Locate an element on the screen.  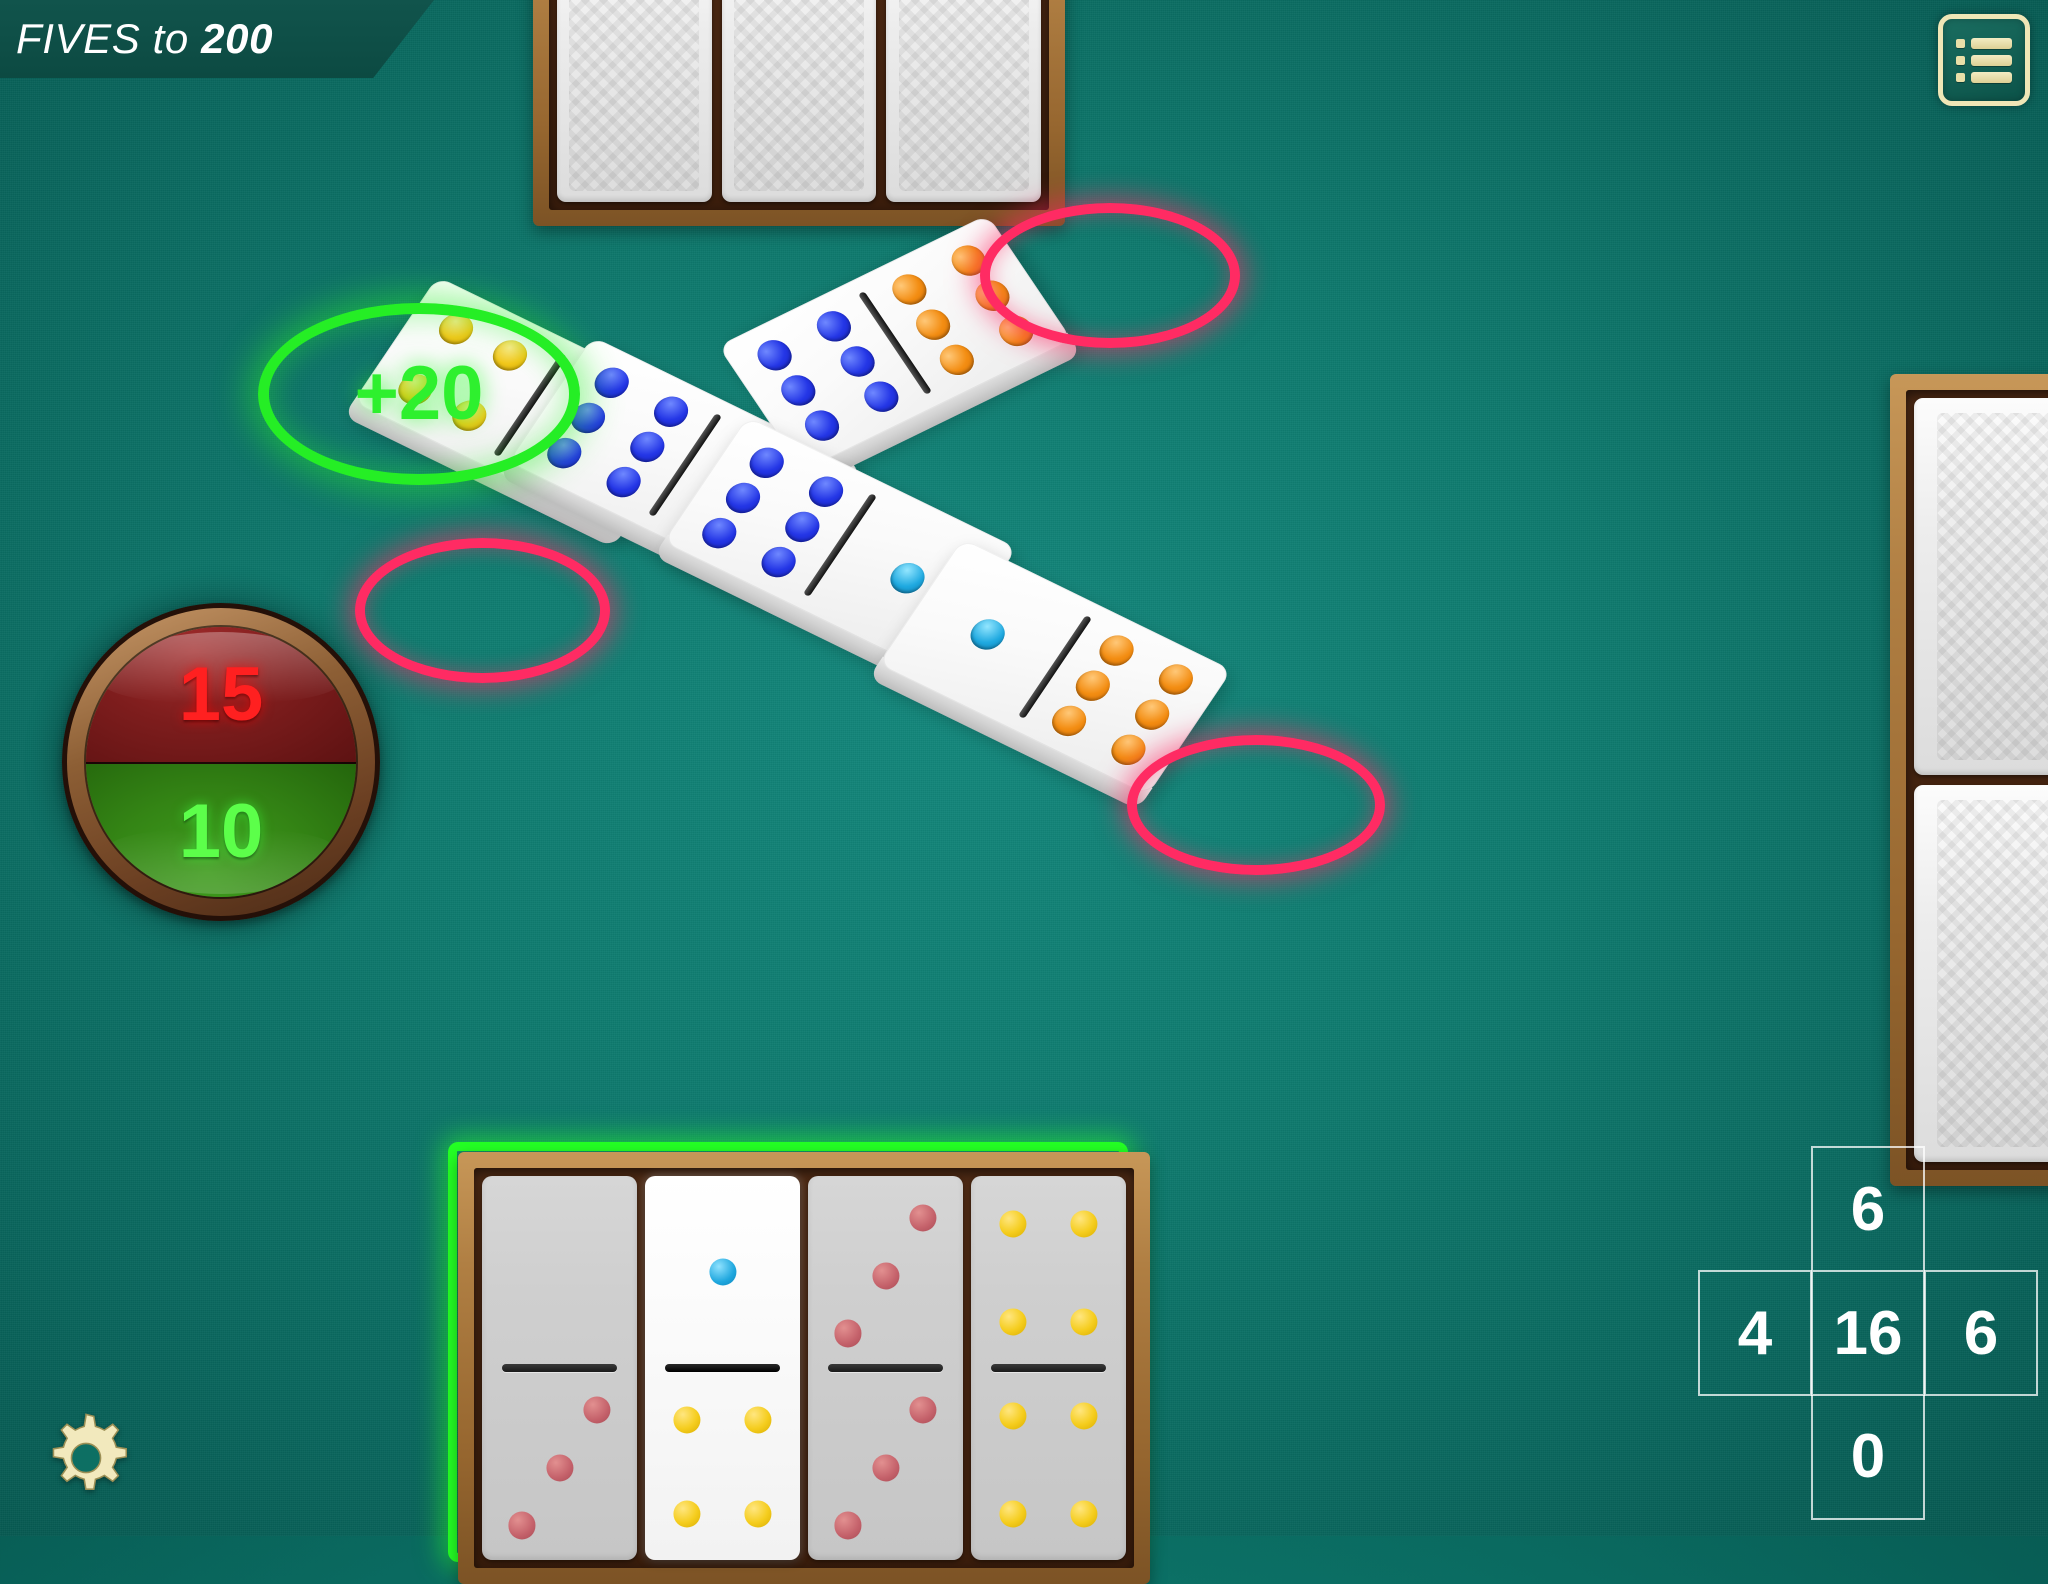
gear-icon is located at coordinates (90, 1451).